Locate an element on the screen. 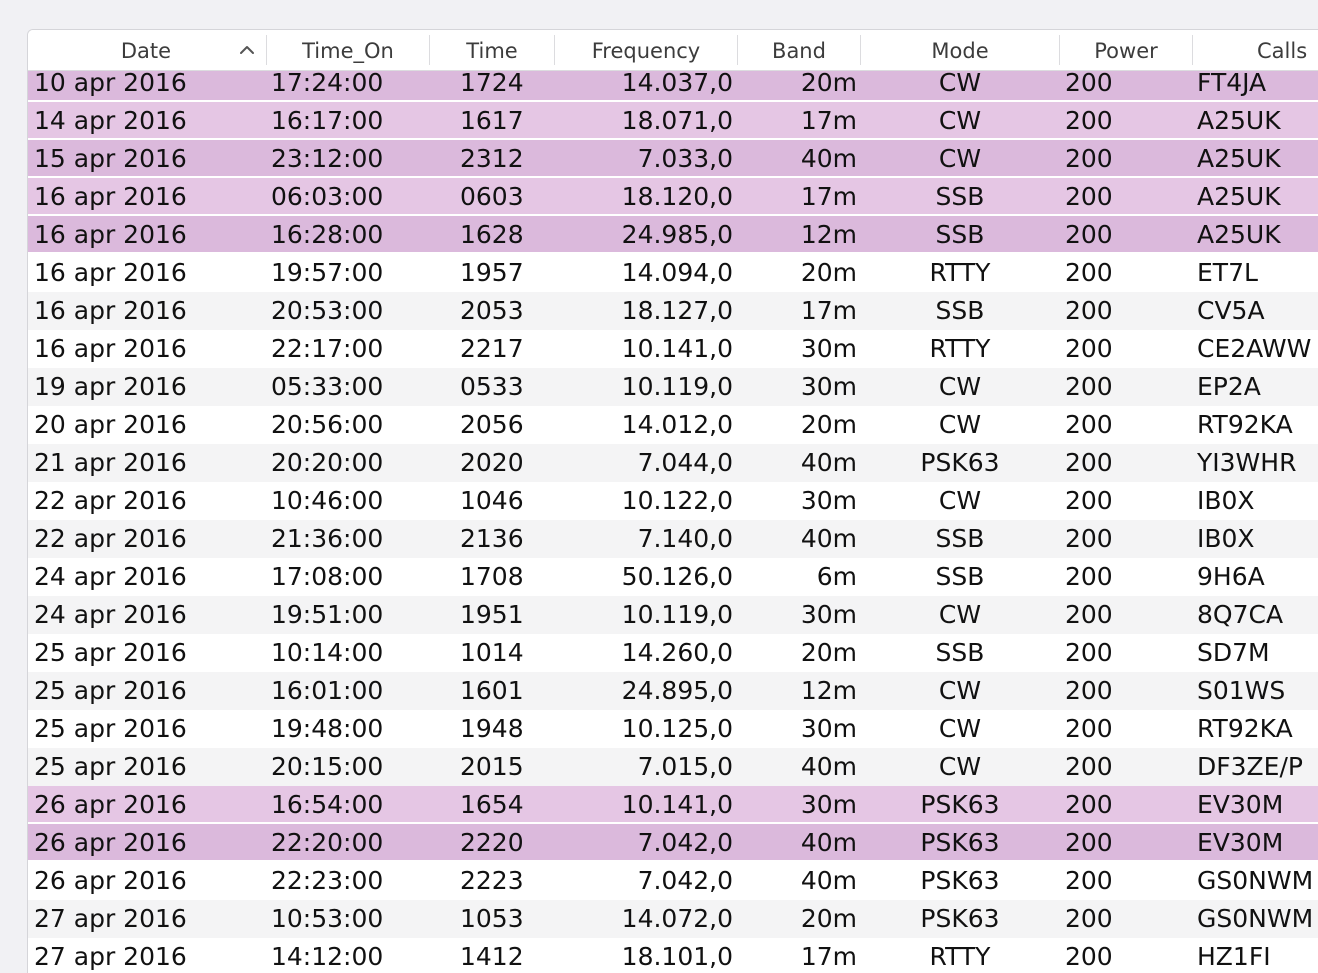  column-header-call: Calls is located at coordinates (1255, 50).